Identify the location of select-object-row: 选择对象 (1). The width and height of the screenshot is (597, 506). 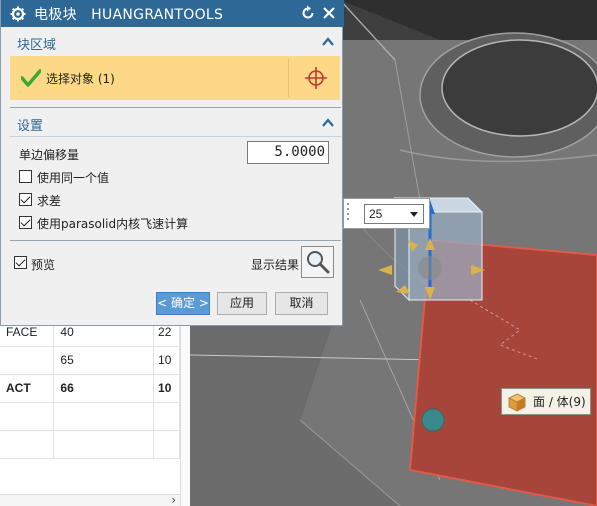
(175, 78).